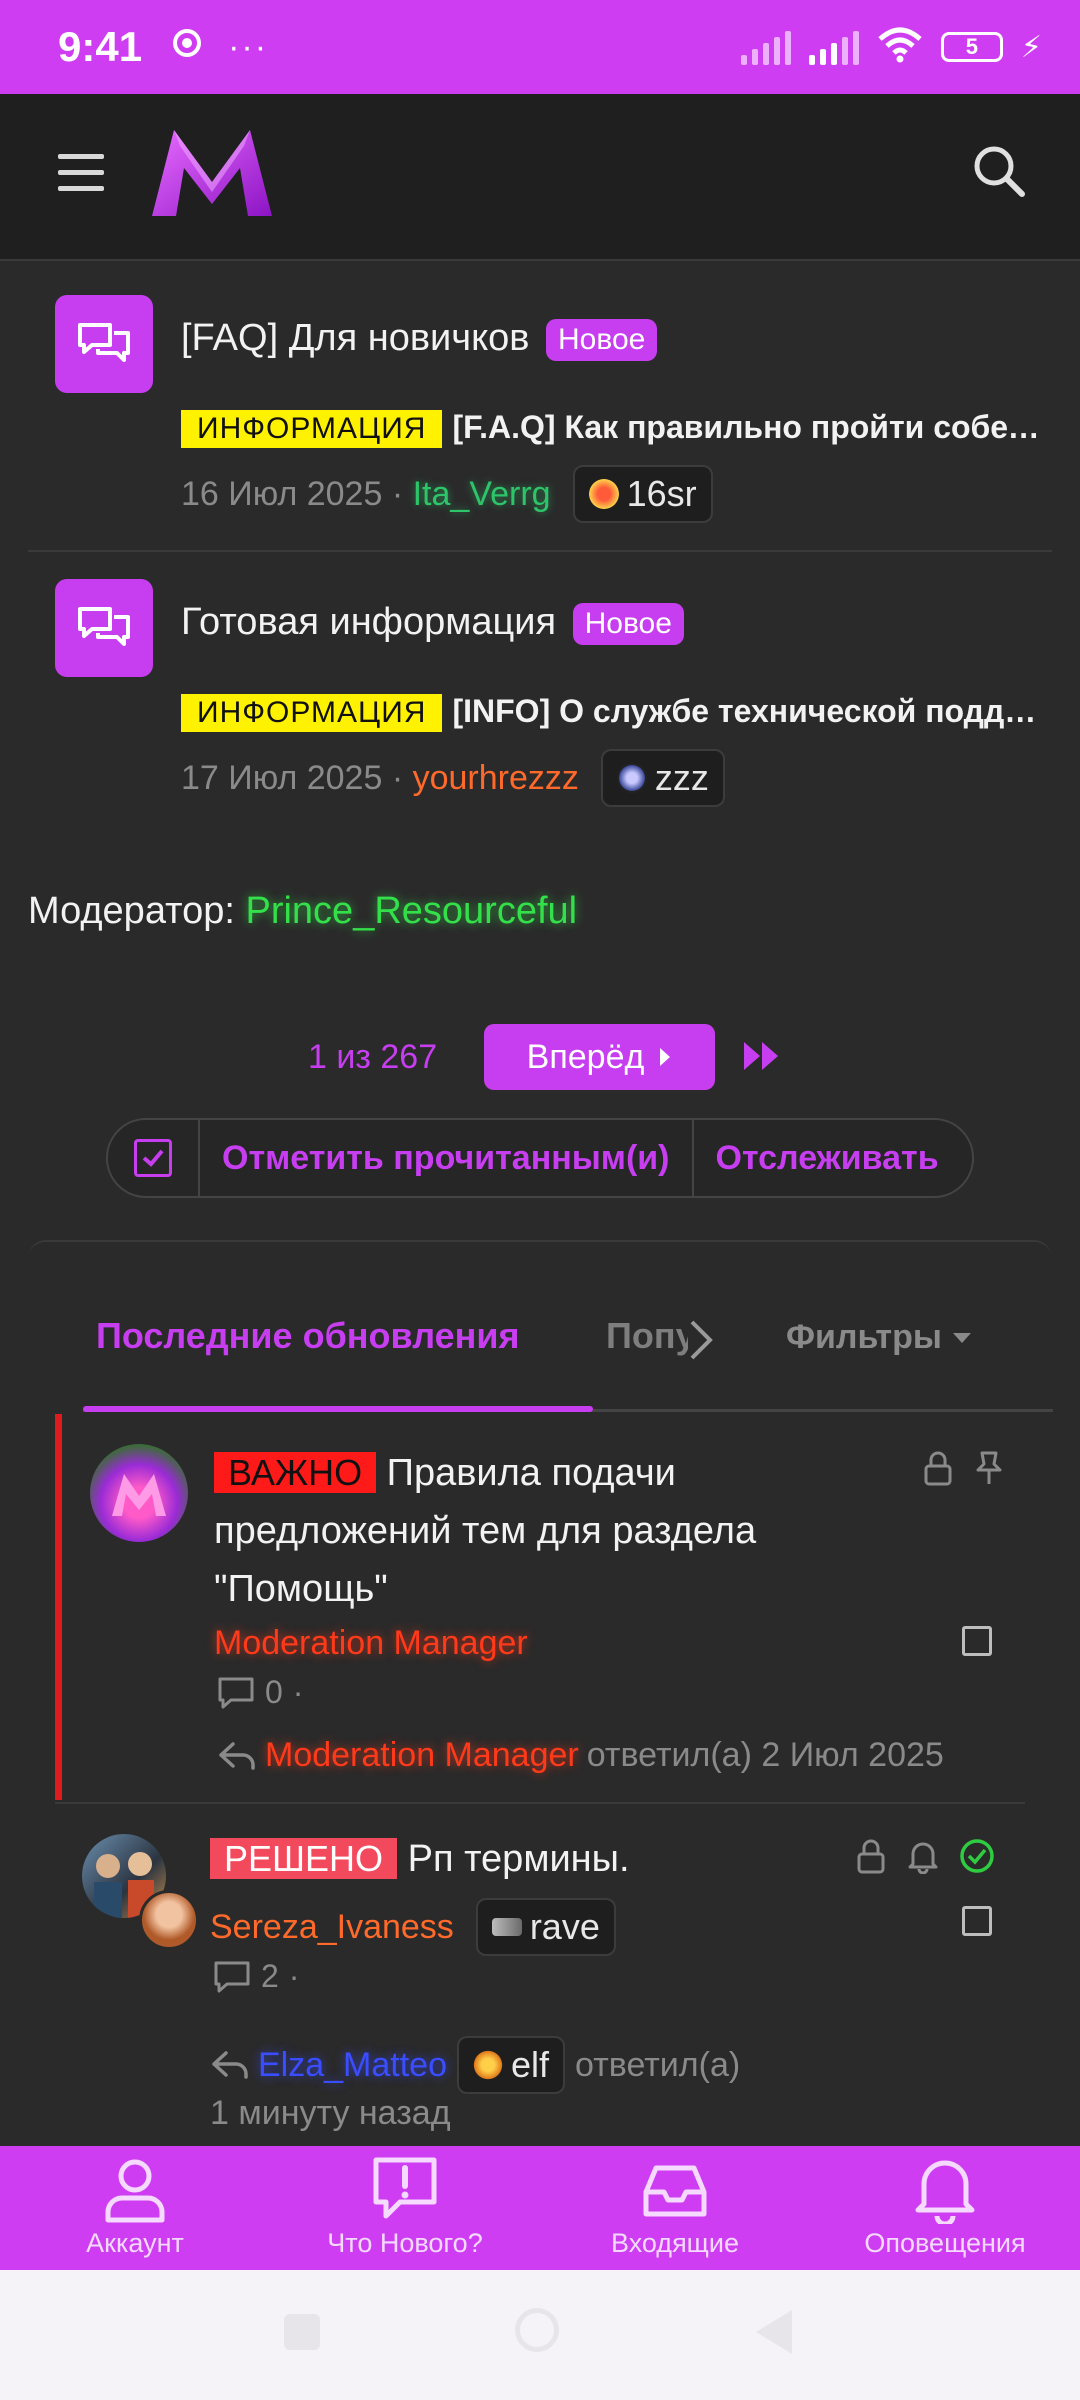  I want to click on chip-label: zzz, so click(681, 777).